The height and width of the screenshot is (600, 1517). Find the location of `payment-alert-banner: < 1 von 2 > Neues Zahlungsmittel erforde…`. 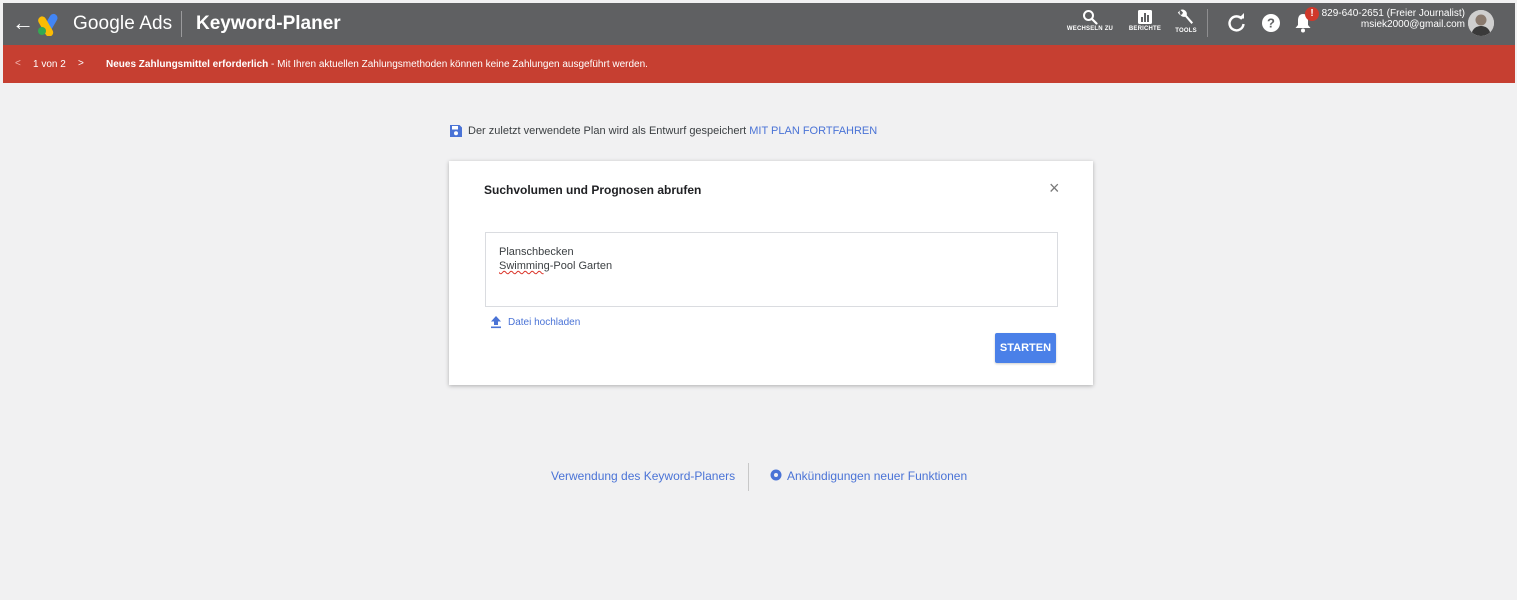

payment-alert-banner: < 1 von 2 > Neues Zahlungsmittel erforde… is located at coordinates (759, 64).